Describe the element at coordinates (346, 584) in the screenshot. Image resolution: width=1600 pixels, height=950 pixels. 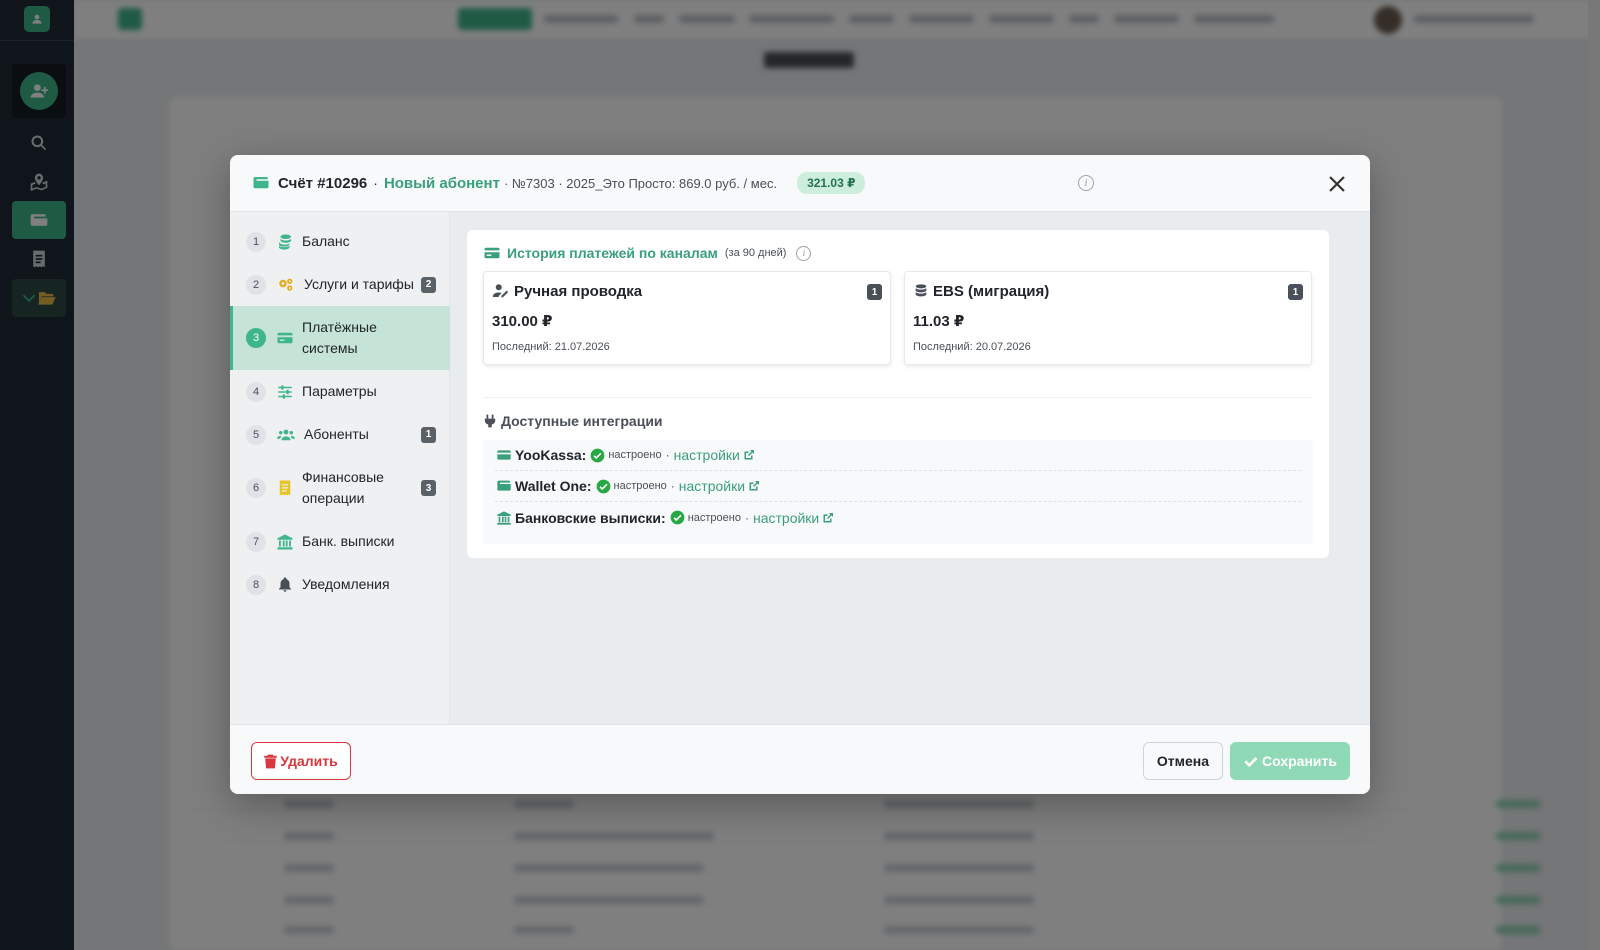
I see `step-label: Уведомления` at that location.